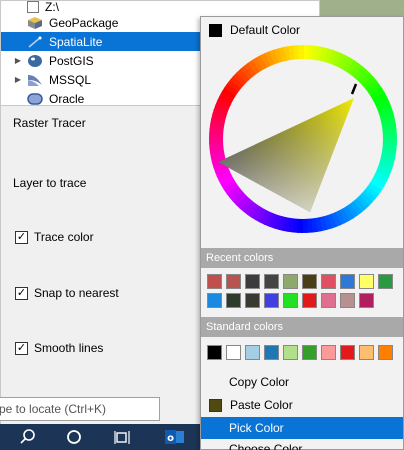  What do you see at coordinates (302, 258) in the screenshot?
I see `recent-colors-header: Recent colors` at bounding box center [302, 258].